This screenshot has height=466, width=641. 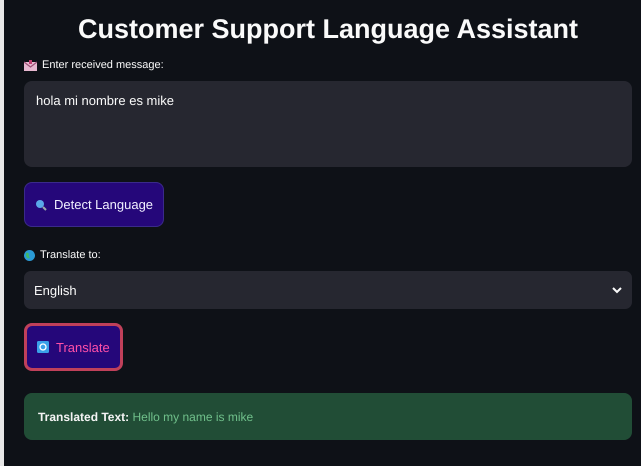 What do you see at coordinates (41, 204) in the screenshot?
I see `magnifier-icon` at bounding box center [41, 204].